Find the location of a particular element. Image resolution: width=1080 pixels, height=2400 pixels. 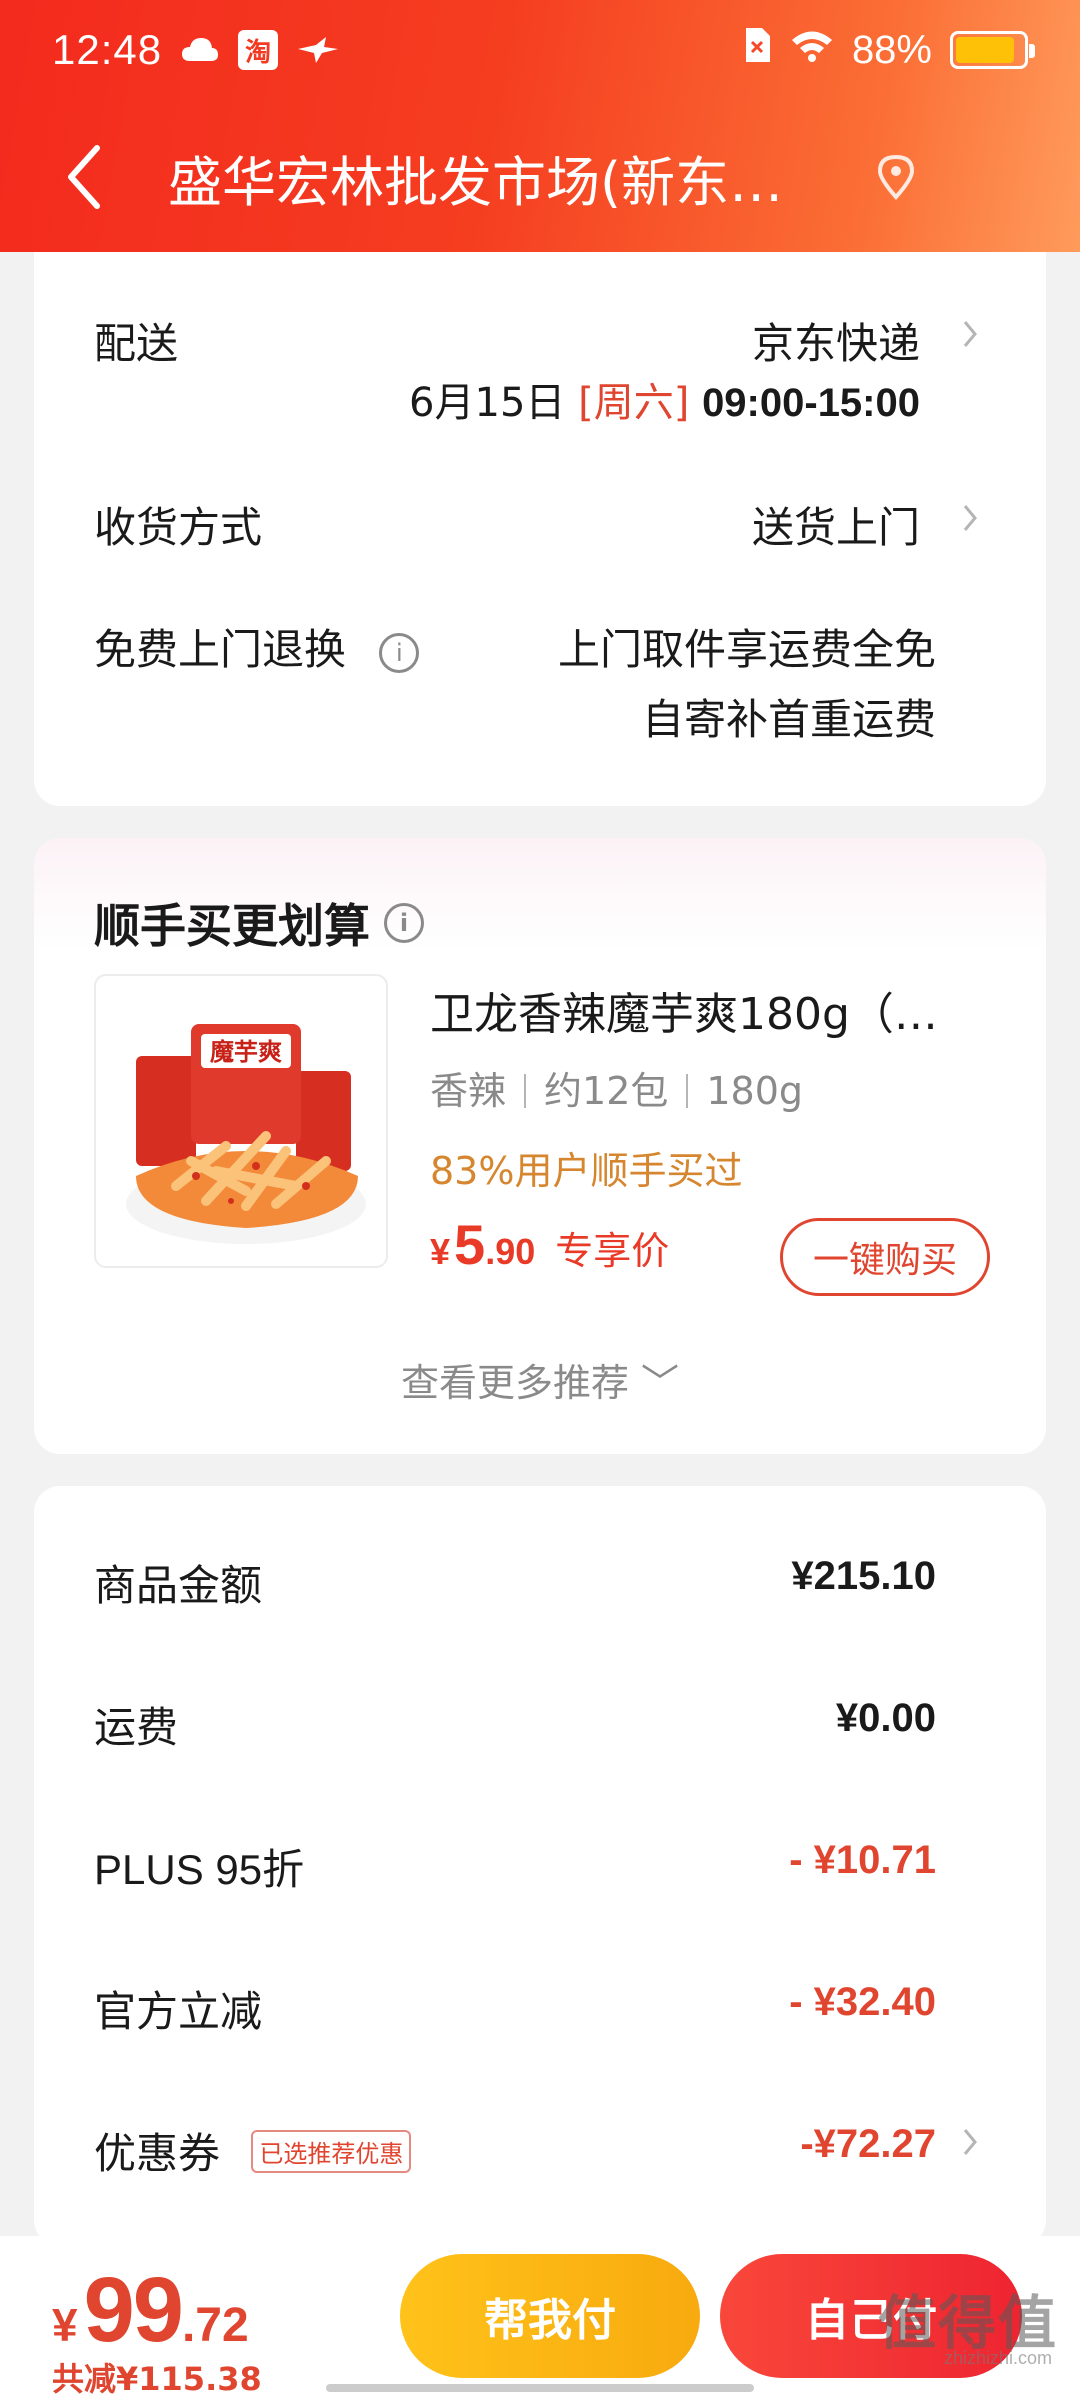

free-return-value-2: 自寄补首重运费 is located at coordinates (788, 719).